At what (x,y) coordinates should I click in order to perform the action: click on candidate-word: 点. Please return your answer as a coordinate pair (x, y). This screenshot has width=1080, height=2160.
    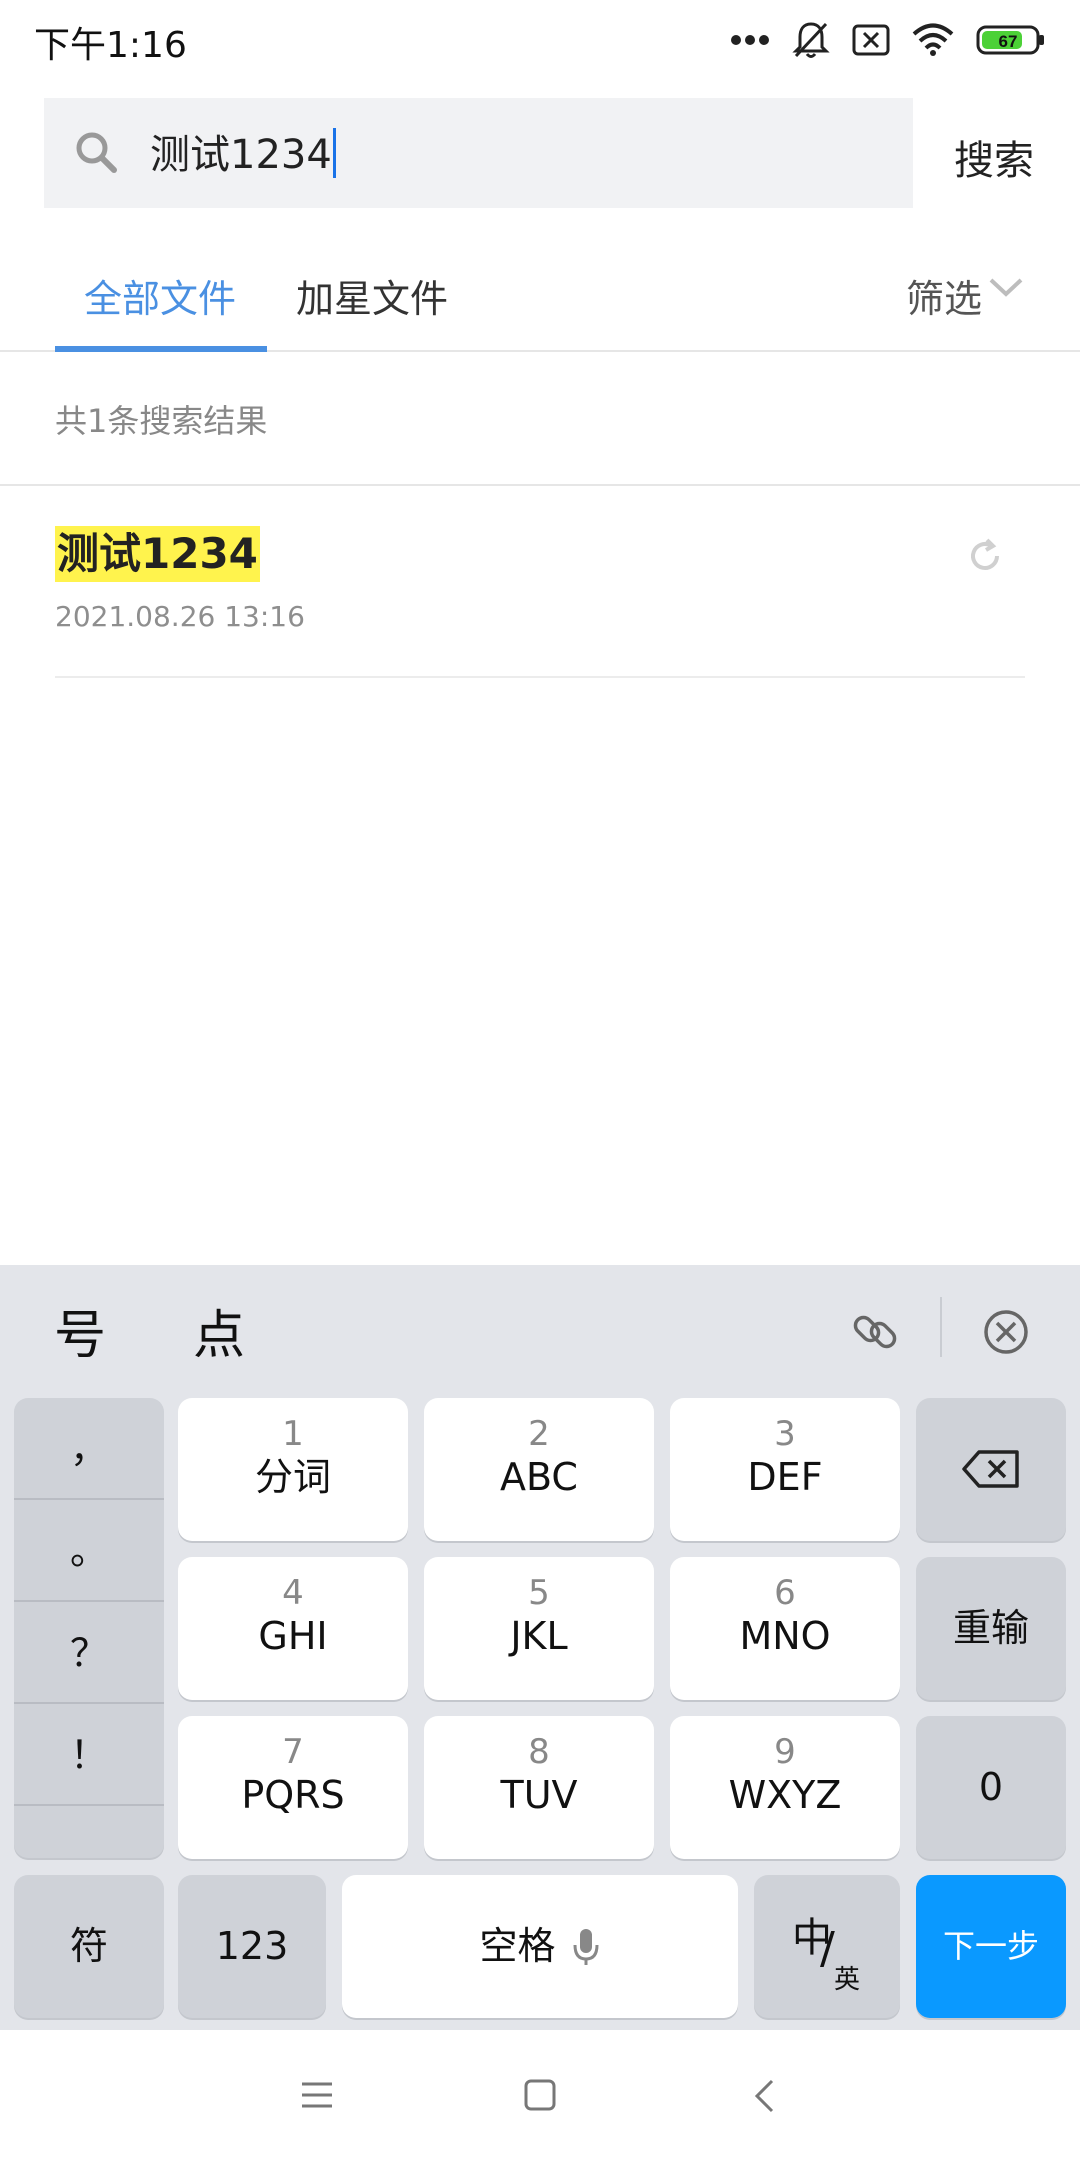
    Looking at the image, I should click on (219, 1330).